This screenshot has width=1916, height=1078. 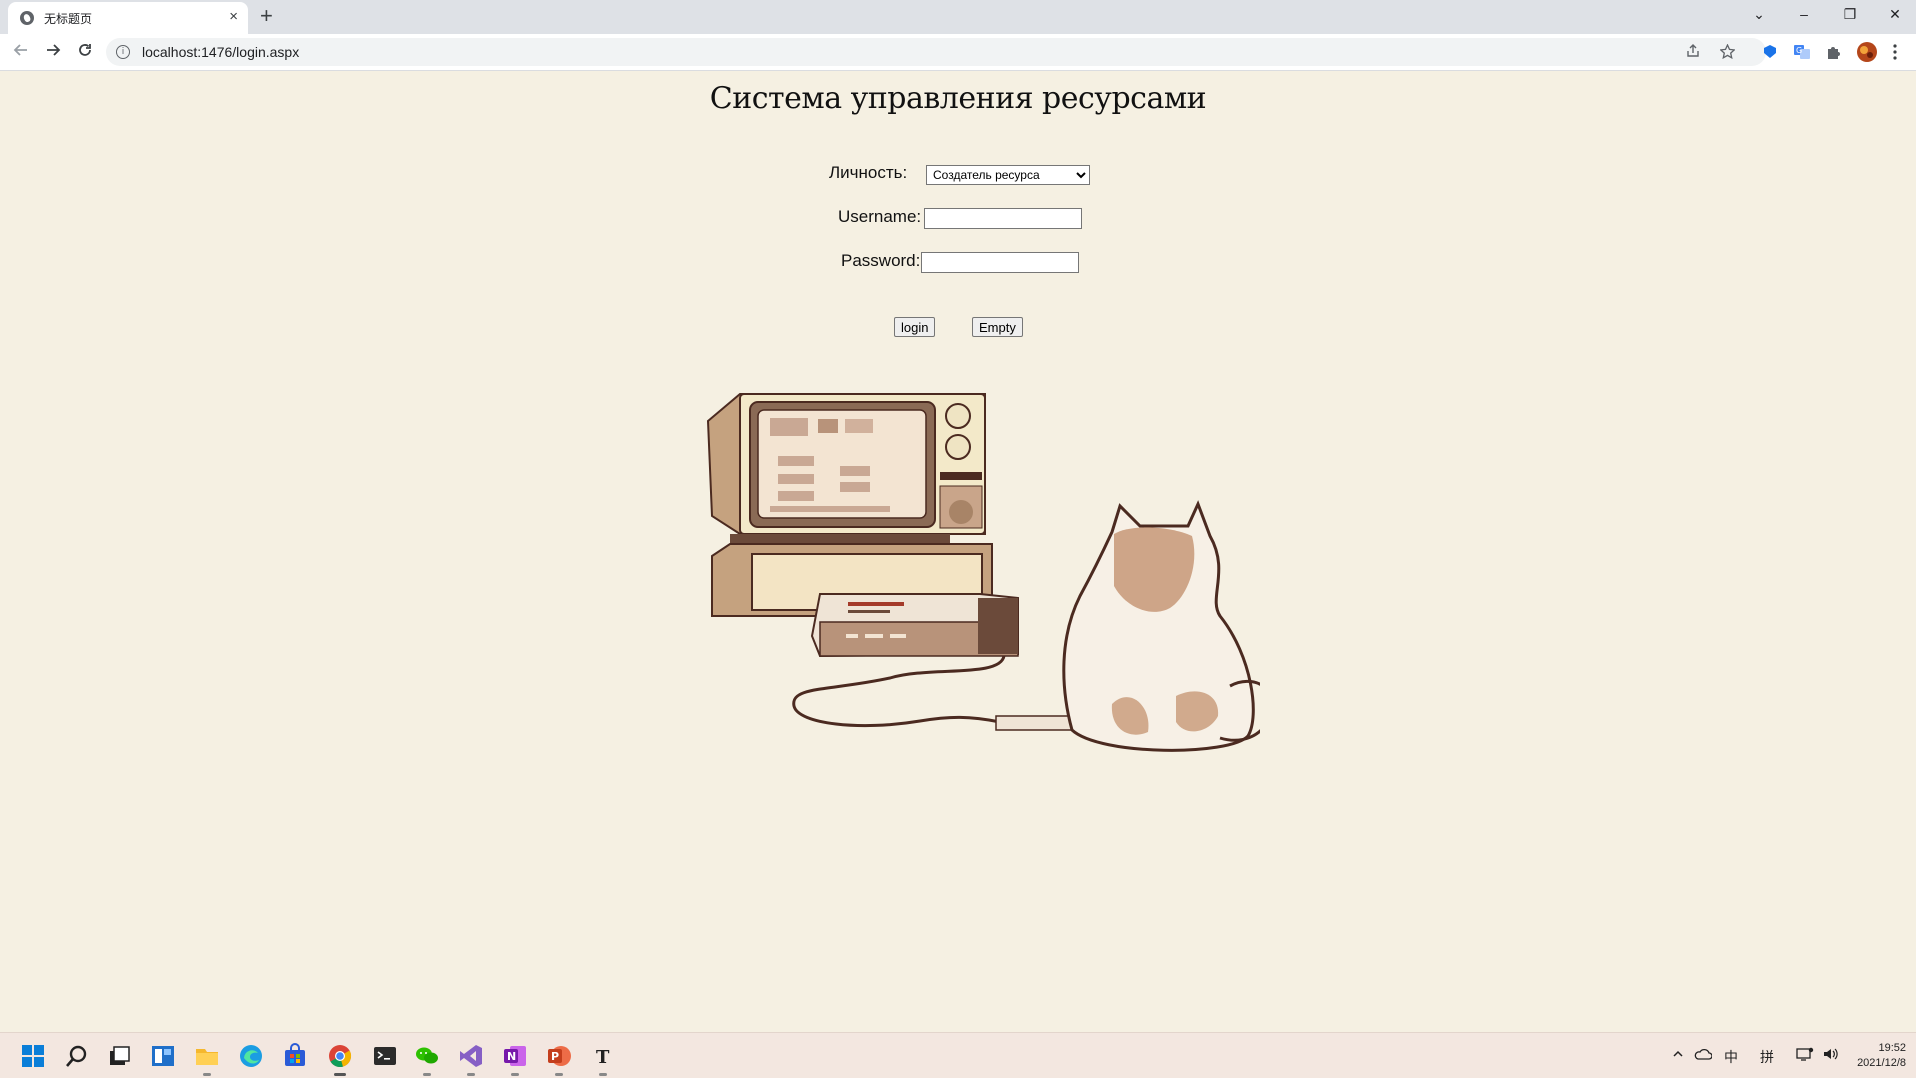 I want to click on empty-button: Empty, so click(x=997, y=327).